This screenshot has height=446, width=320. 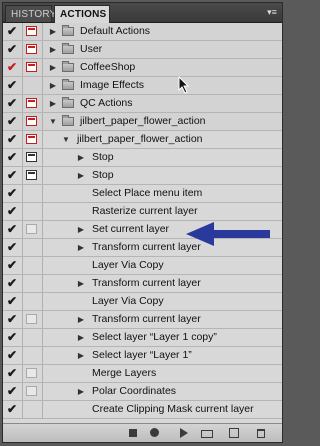 What do you see at coordinates (142, 194) in the screenshot?
I see `action-step-row: ✔ Select Place menu item` at bounding box center [142, 194].